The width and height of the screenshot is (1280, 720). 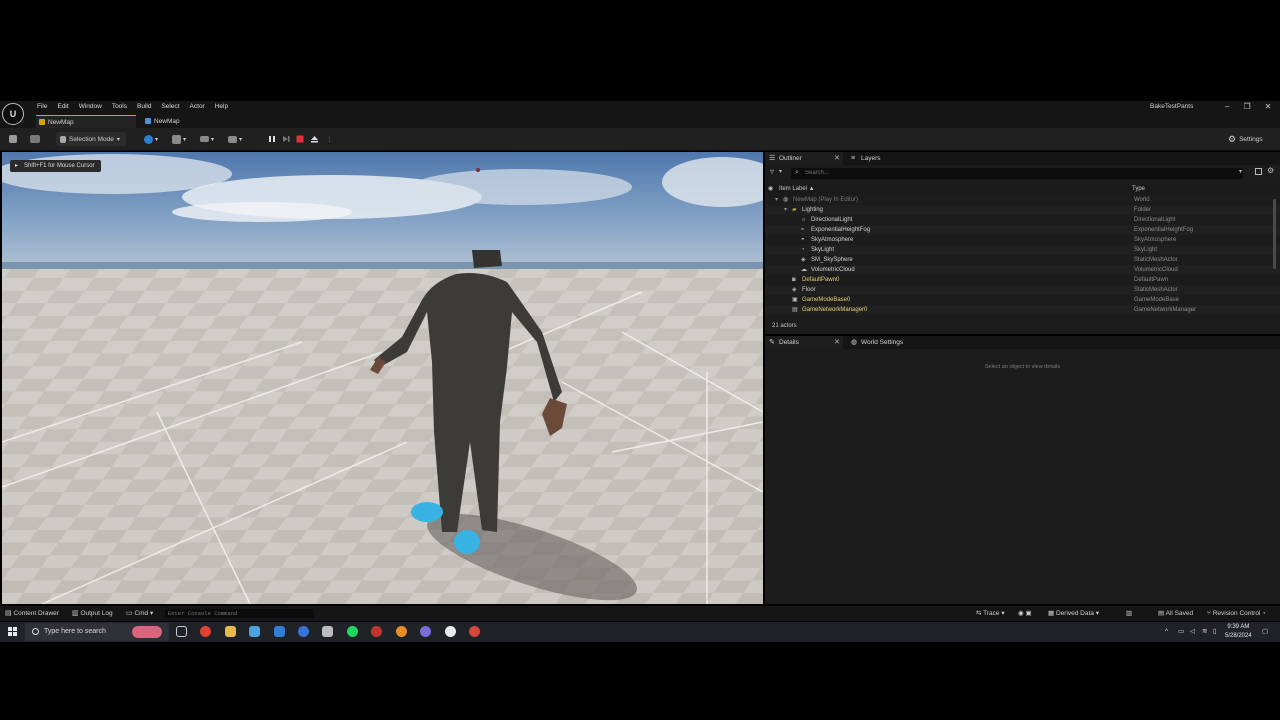 I want to click on derived-data-dropdown: ▦ Derived Data ▾, so click(x=1073, y=613).